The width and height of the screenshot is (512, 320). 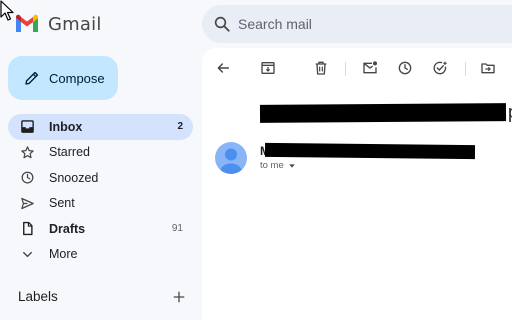 I want to click on labels-heading: Labels, so click(x=38, y=296).